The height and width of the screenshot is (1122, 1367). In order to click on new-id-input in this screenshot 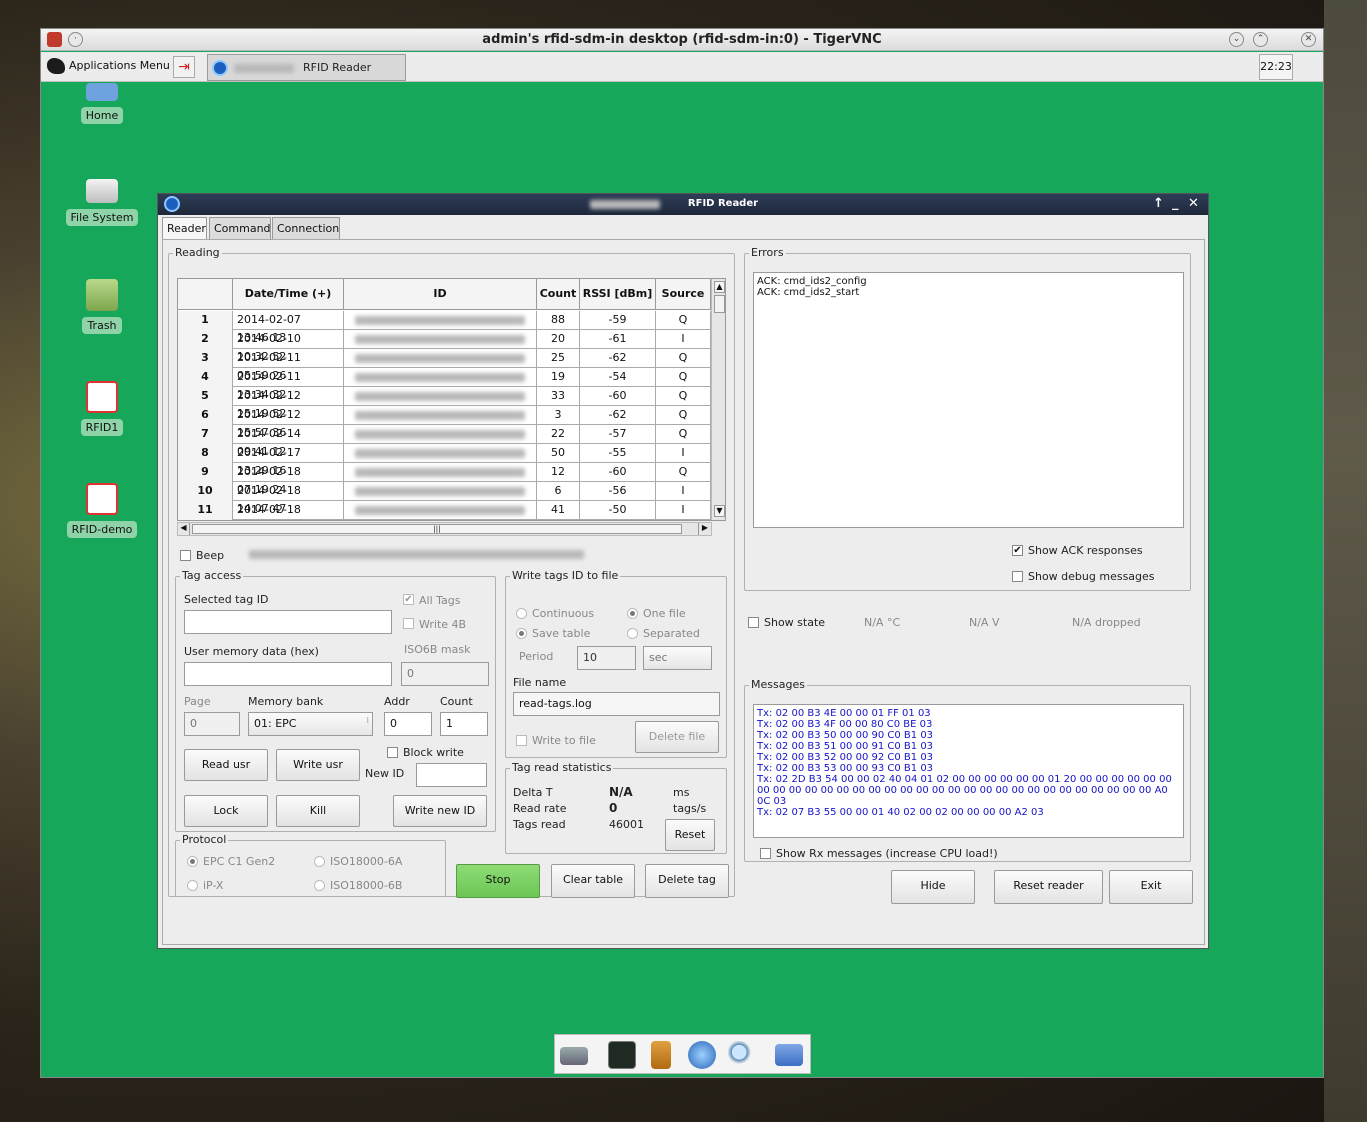, I will do `click(451, 775)`.